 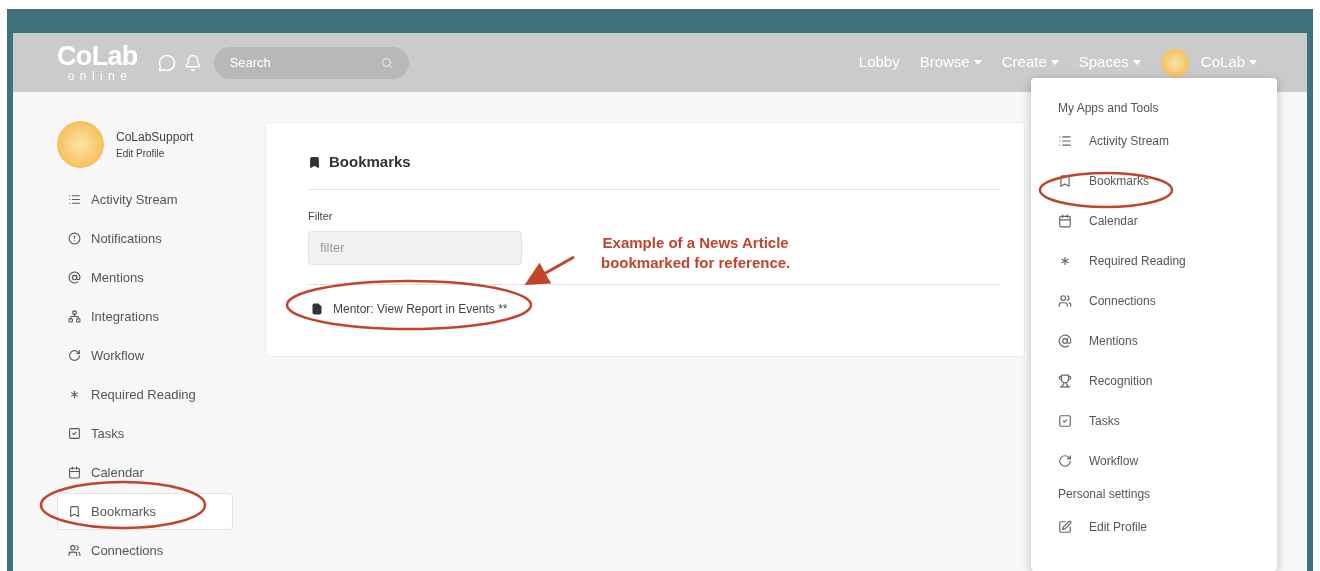 What do you see at coordinates (1113, 141) in the screenshot?
I see `menu-item: Activity Stream` at bounding box center [1113, 141].